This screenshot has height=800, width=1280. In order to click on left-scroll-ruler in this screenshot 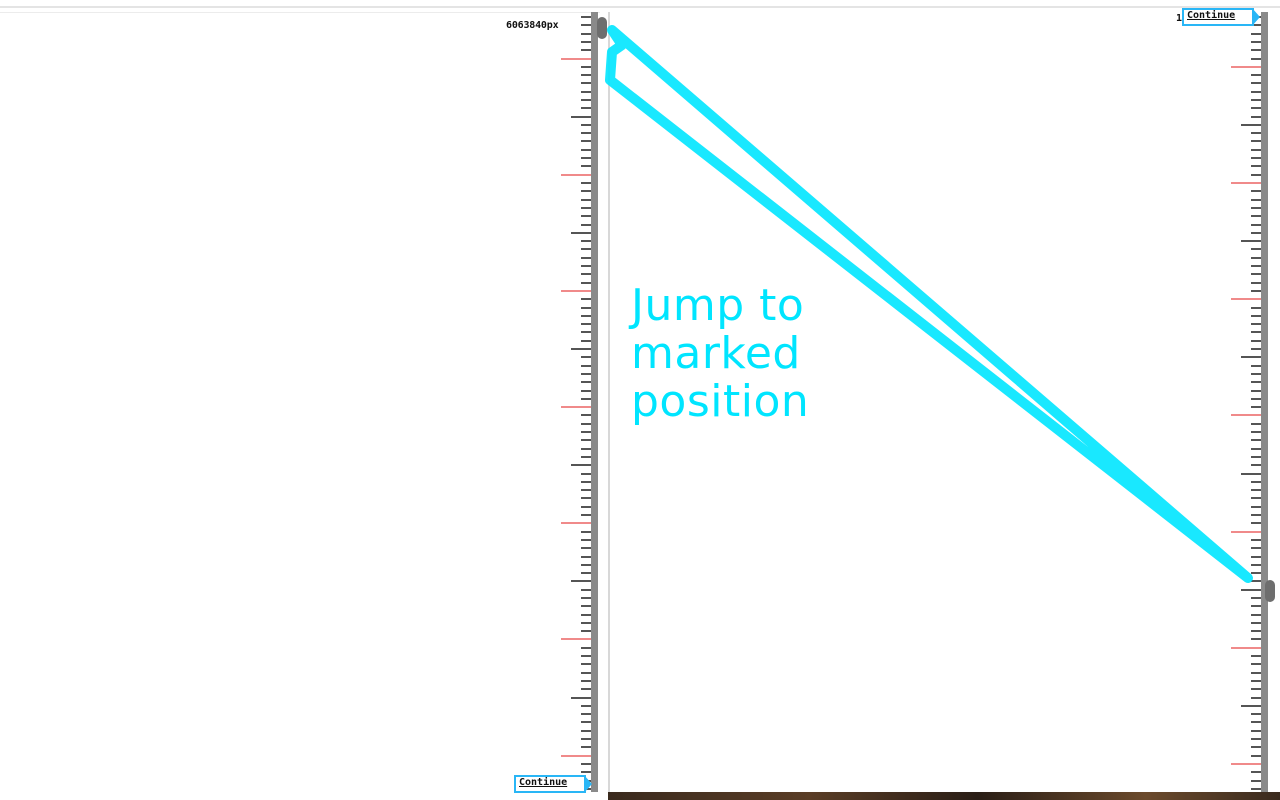, I will do `click(577, 402)`.